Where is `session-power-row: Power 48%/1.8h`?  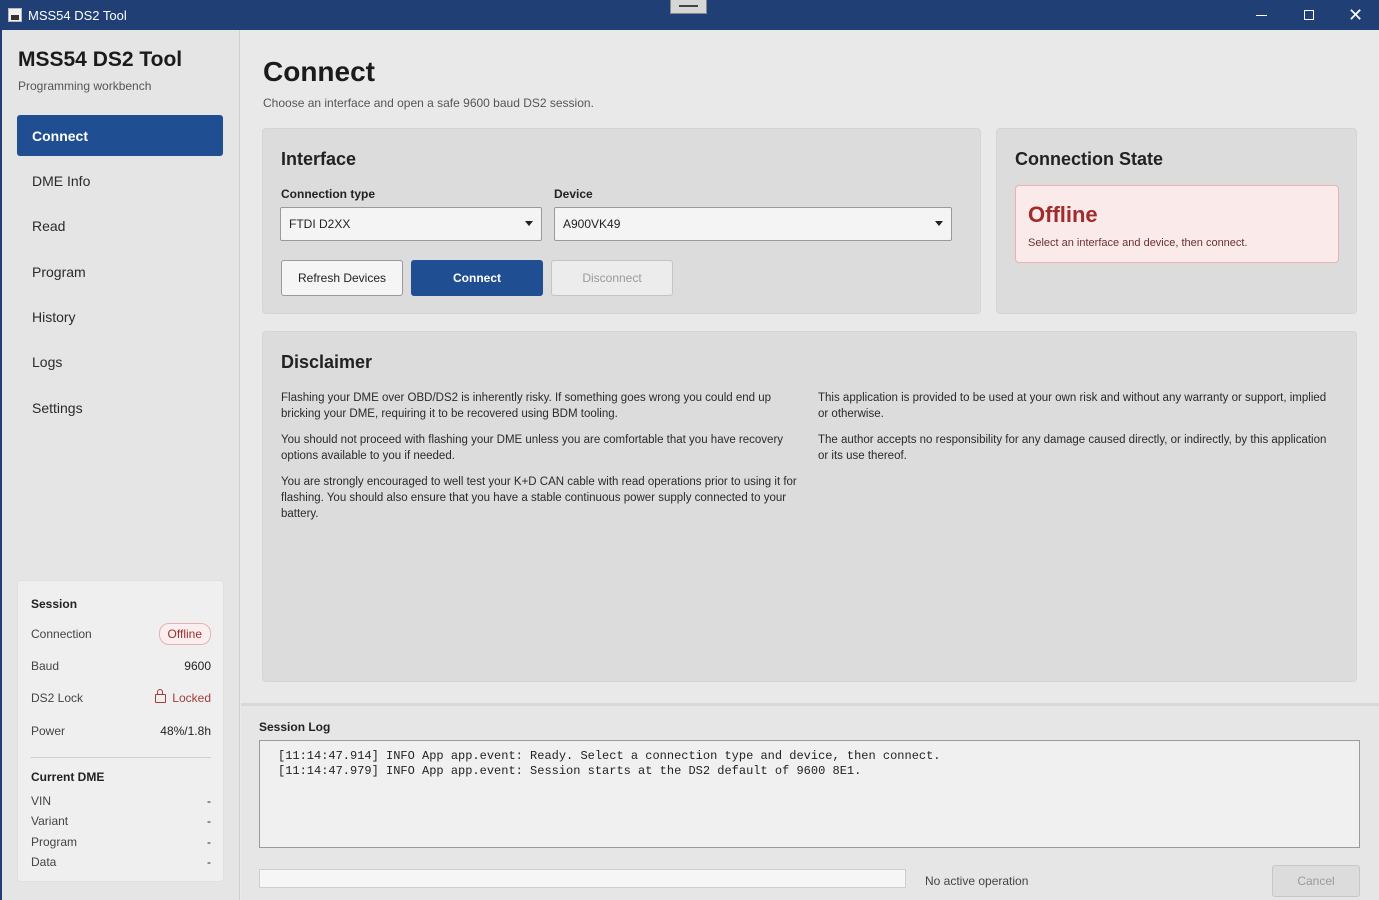
session-power-row: Power 48%/1.8h is located at coordinates (121, 731).